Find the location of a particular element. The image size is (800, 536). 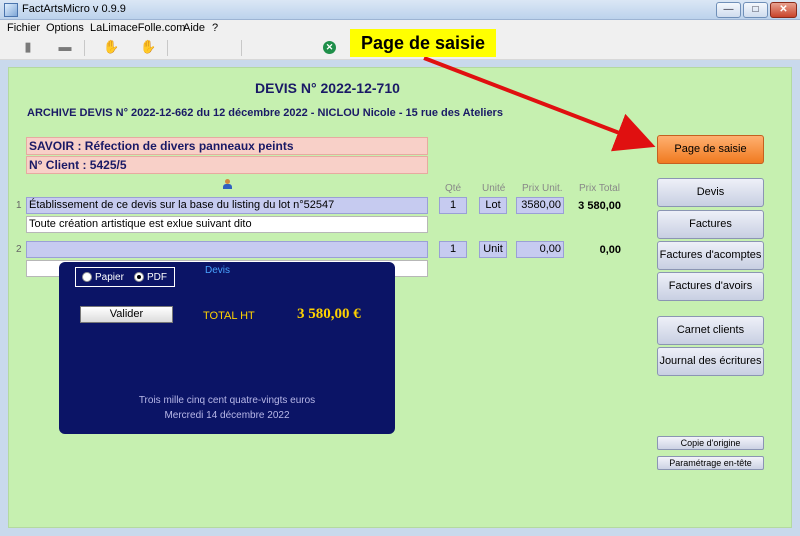

devis-button: Devis is located at coordinates (710, 192).